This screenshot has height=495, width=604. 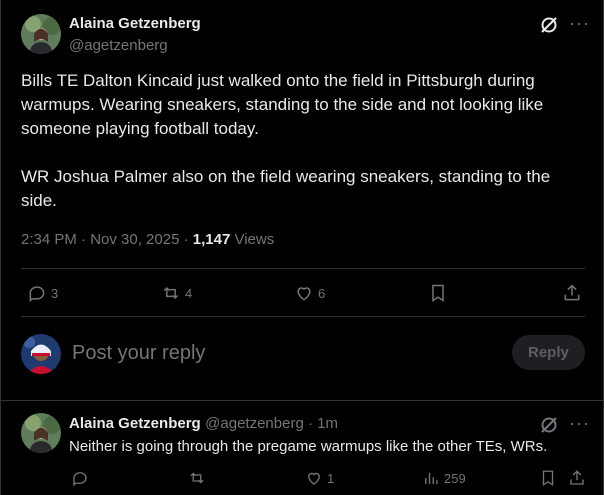 I want to click on reply-submit-button: Reply, so click(x=548, y=352).